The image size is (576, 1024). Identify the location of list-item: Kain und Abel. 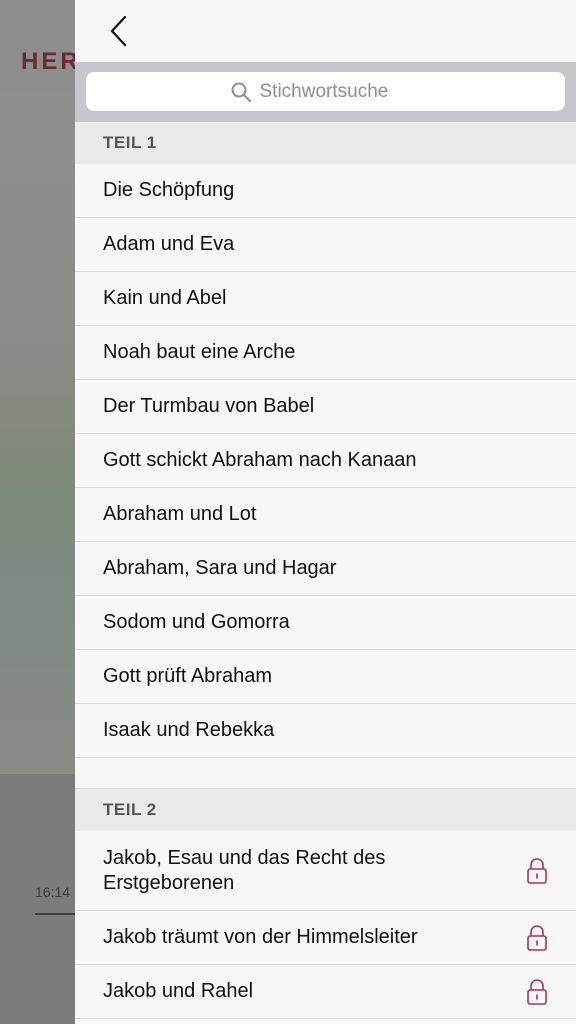
(325, 299).